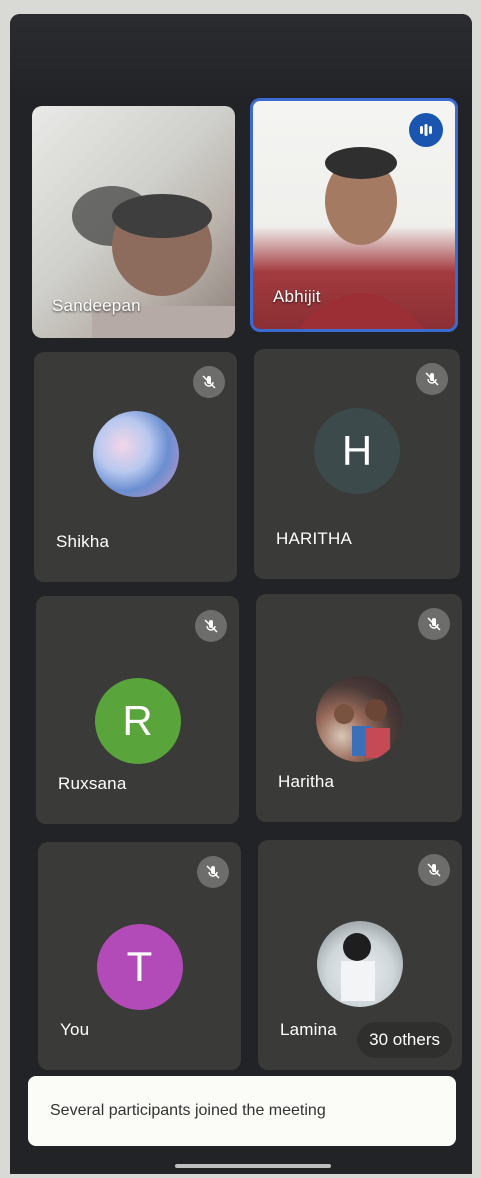 The height and width of the screenshot is (1178, 481). I want to click on participant-name: You, so click(75, 1029).